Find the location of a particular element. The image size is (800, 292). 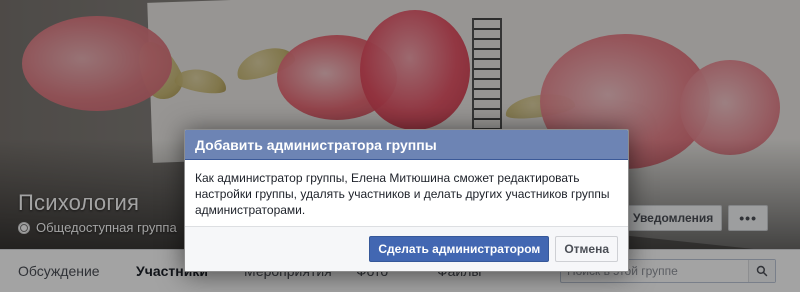

dialog-title: Добавить администратора группы is located at coordinates (316, 144).